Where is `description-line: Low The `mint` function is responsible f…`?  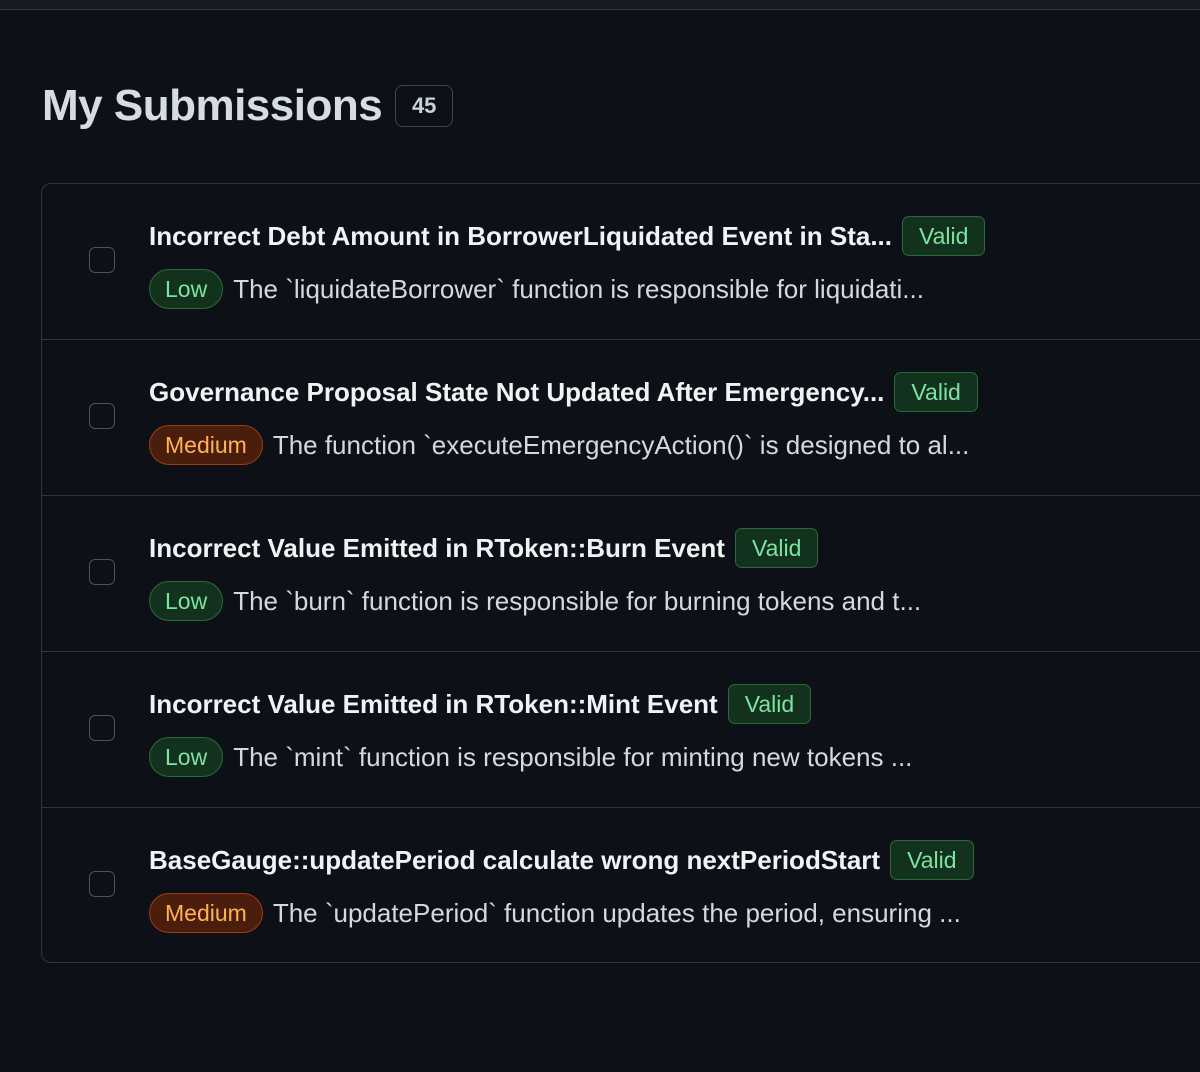
description-line: Low The `mint` function is responsible f… is located at coordinates (530, 757).